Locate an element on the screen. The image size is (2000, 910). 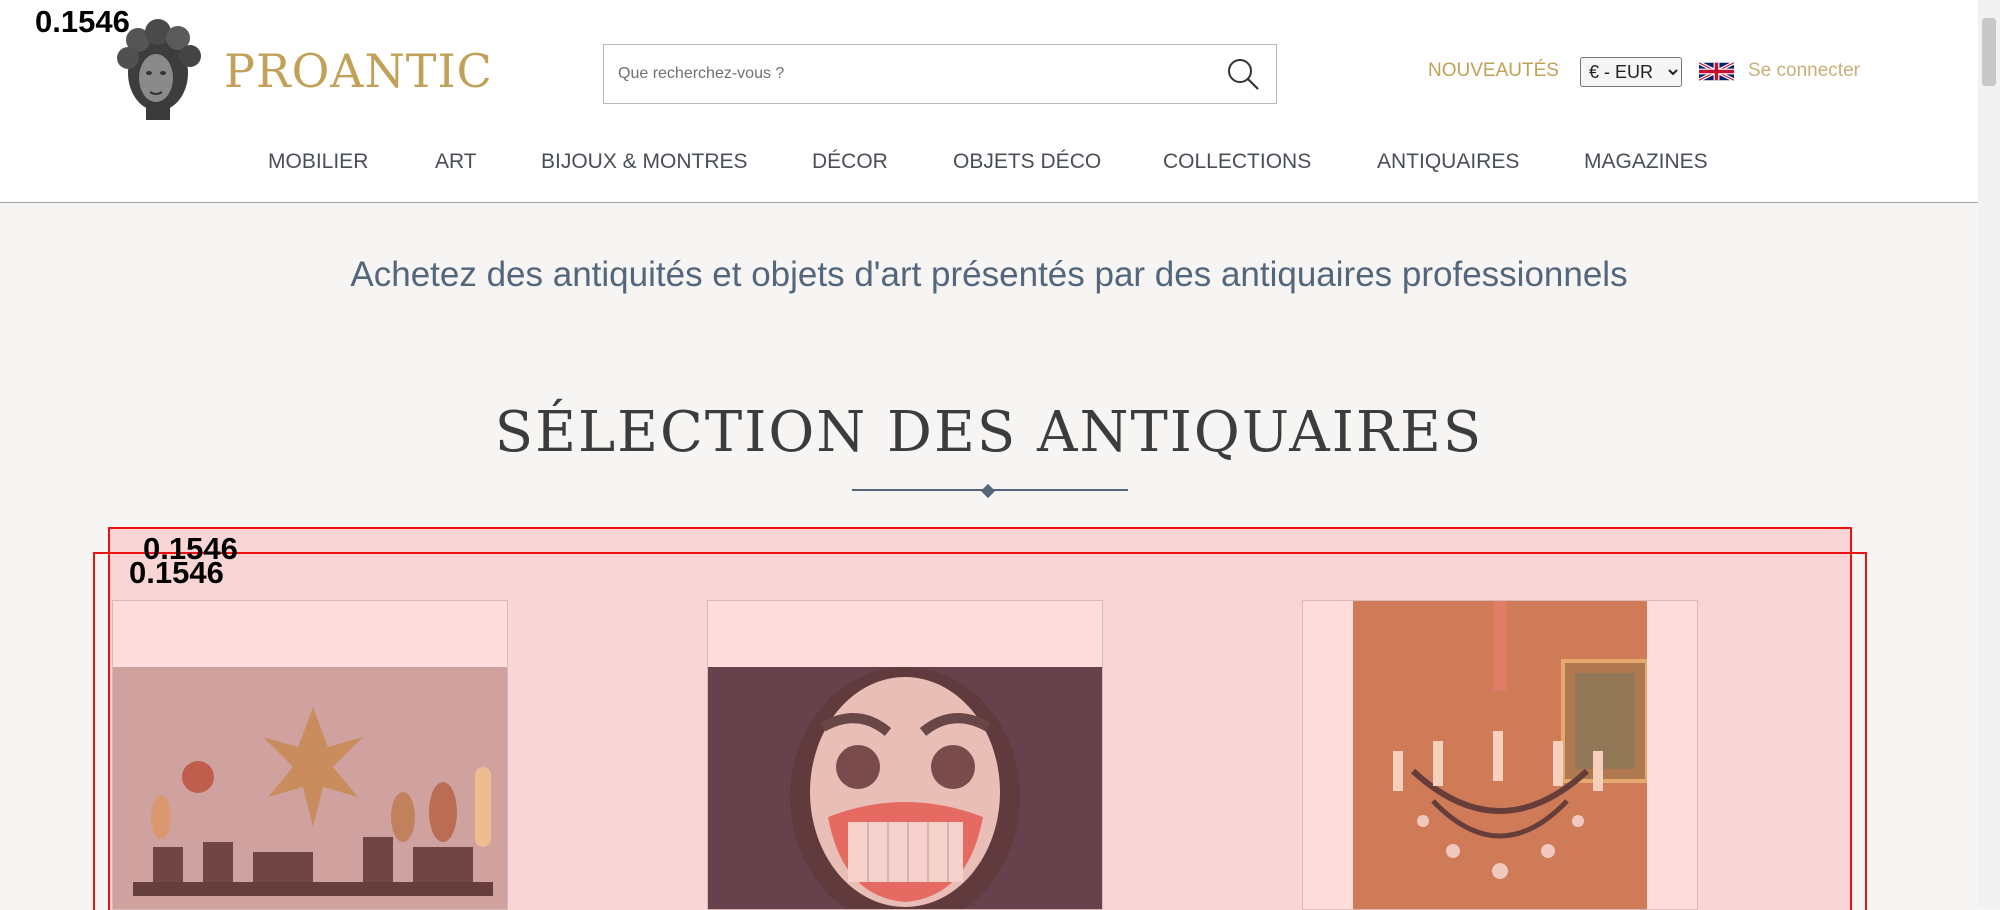
nav-item-bijoux-montres: BIJOUX & MONTRES is located at coordinates (644, 162).